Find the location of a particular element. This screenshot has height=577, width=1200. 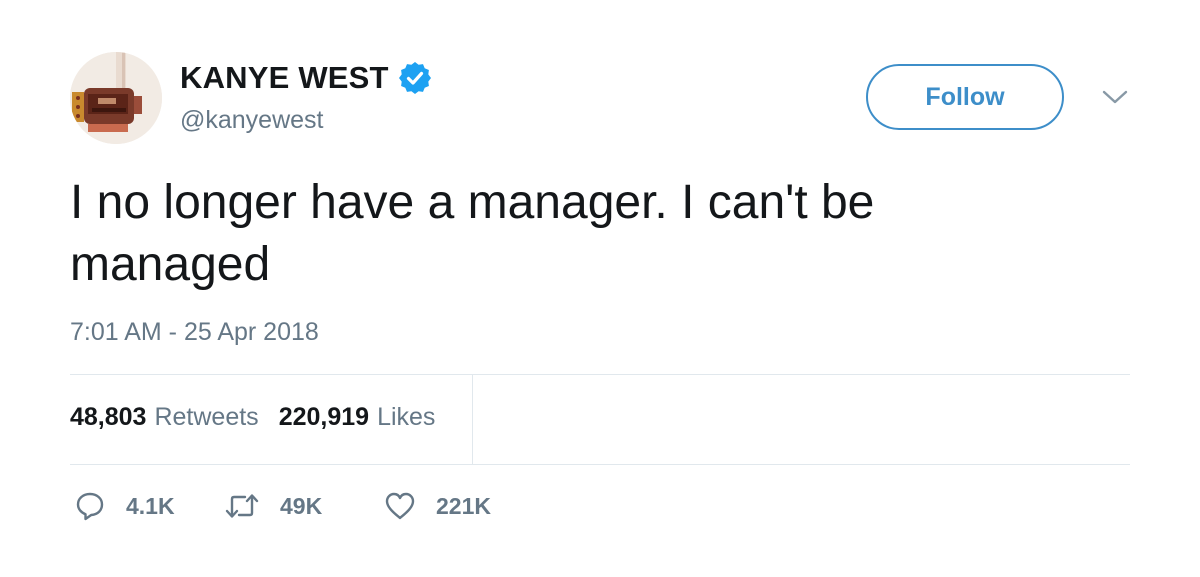

heart-icon is located at coordinates (400, 506).